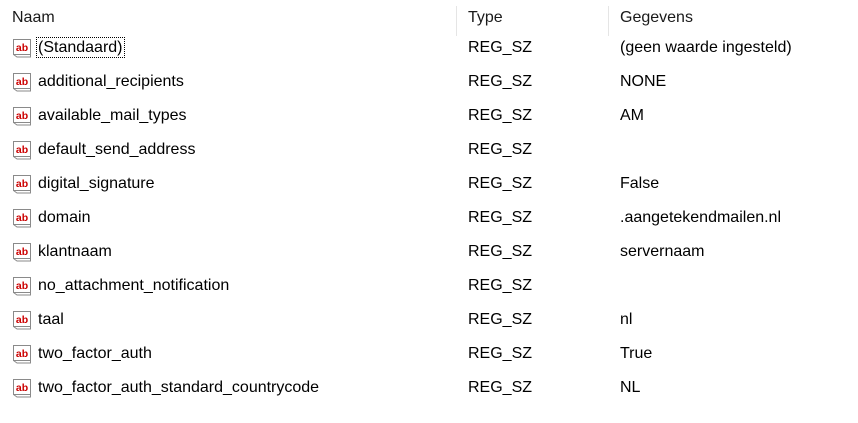  Describe the element at coordinates (701, 217) in the screenshot. I see `value-data: .aangetekendmailen.nl` at that location.